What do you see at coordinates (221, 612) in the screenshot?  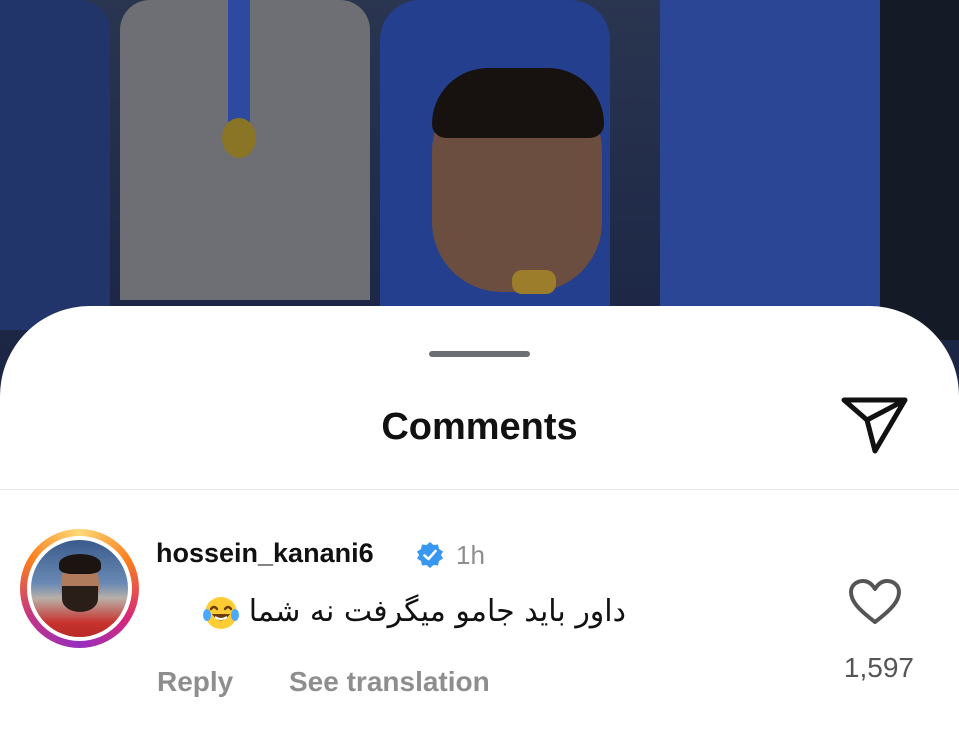 I see `laughing-tears-emoji-icon` at bounding box center [221, 612].